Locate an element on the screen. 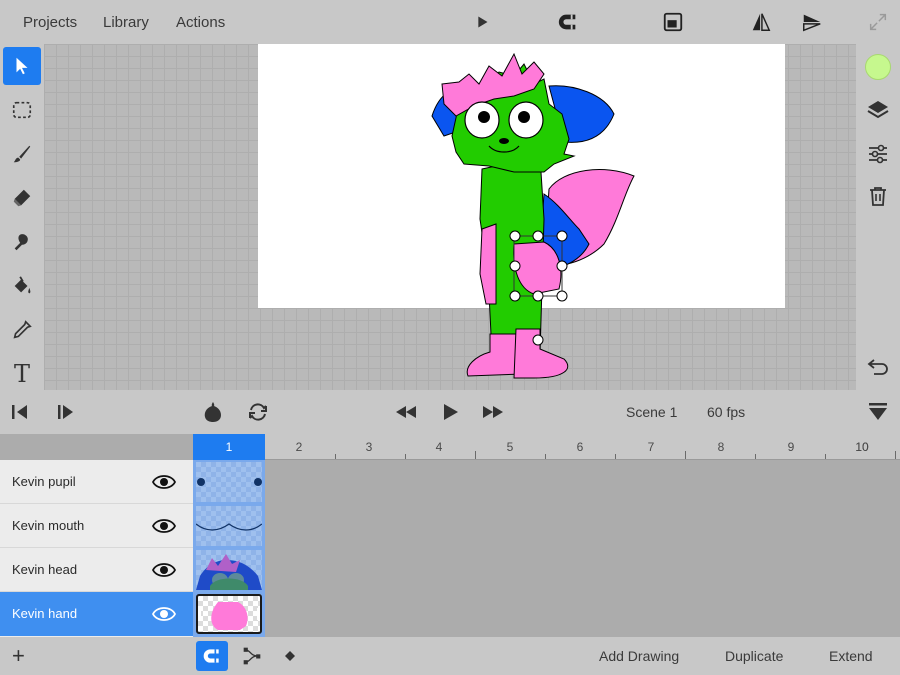 The image size is (900, 675). eraser-tool is located at coordinates (22, 198).